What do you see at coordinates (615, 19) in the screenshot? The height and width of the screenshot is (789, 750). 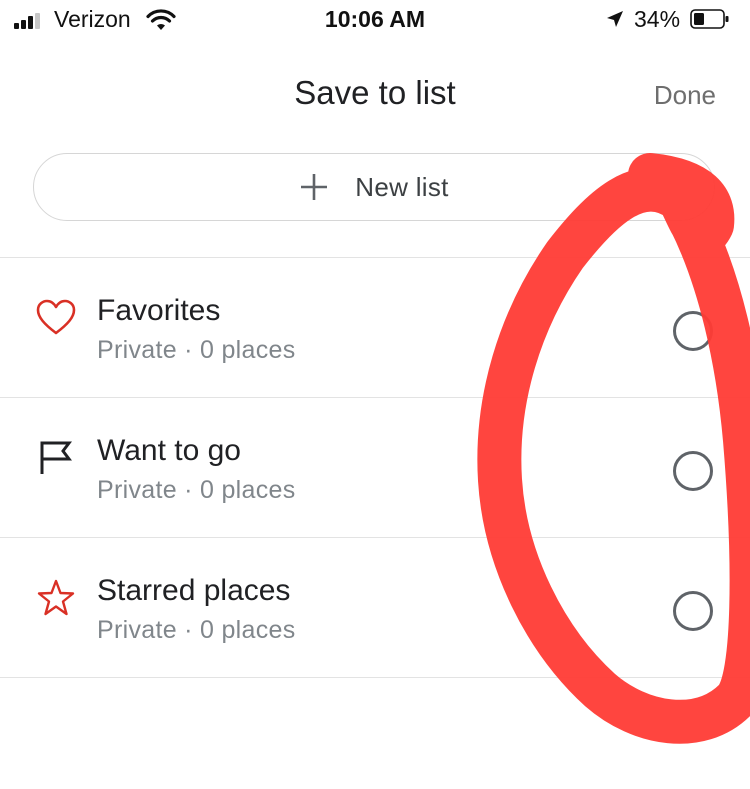 I see `location-arrow-icon` at bounding box center [615, 19].